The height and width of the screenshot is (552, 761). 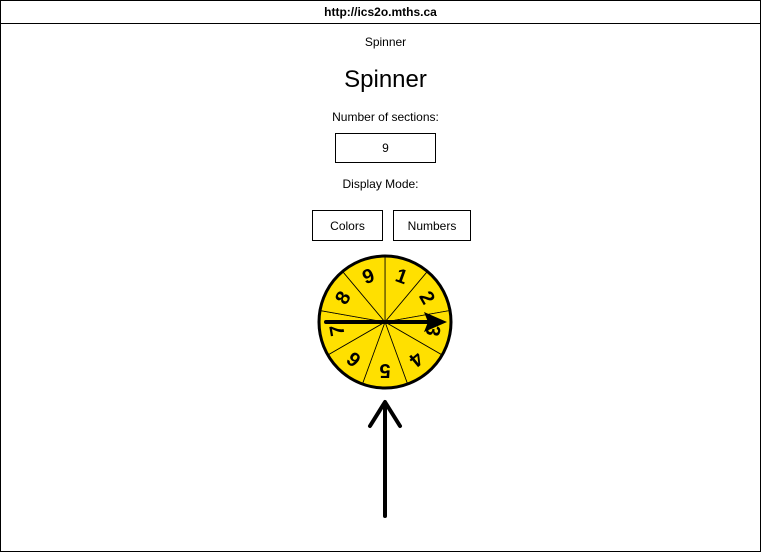 I want to click on numbers-button: Numbers, so click(x=432, y=225).